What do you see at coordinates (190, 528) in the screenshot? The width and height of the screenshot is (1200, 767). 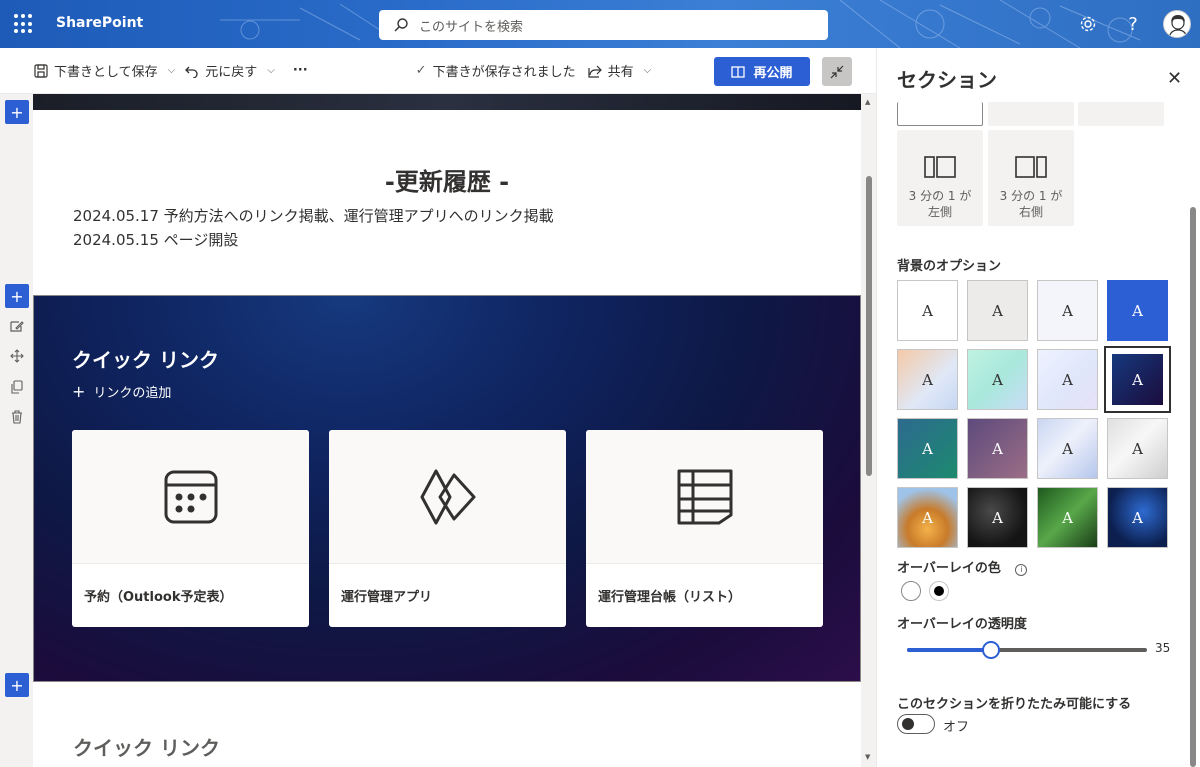 I see `quick-link-card-reservation: 予約（Outlook予定表）` at bounding box center [190, 528].